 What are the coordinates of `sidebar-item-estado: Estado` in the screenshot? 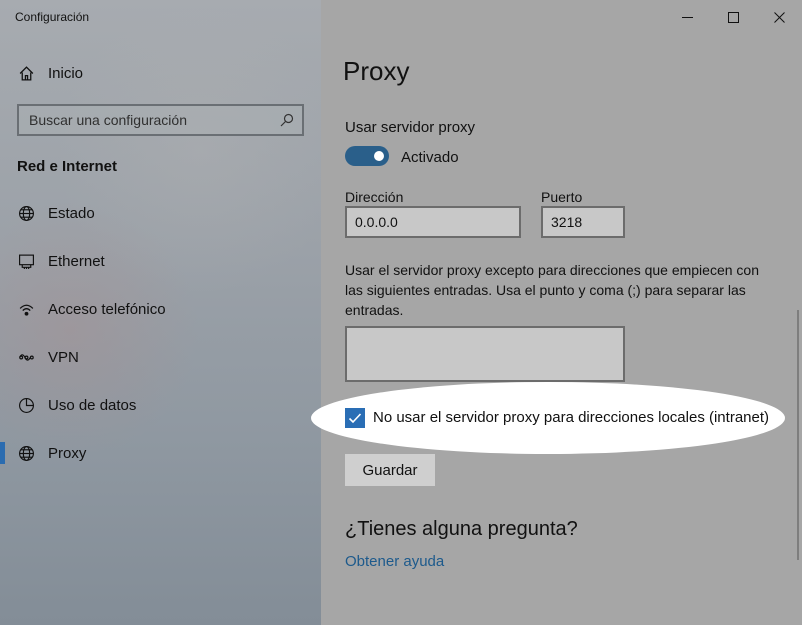 It's located at (160, 213).